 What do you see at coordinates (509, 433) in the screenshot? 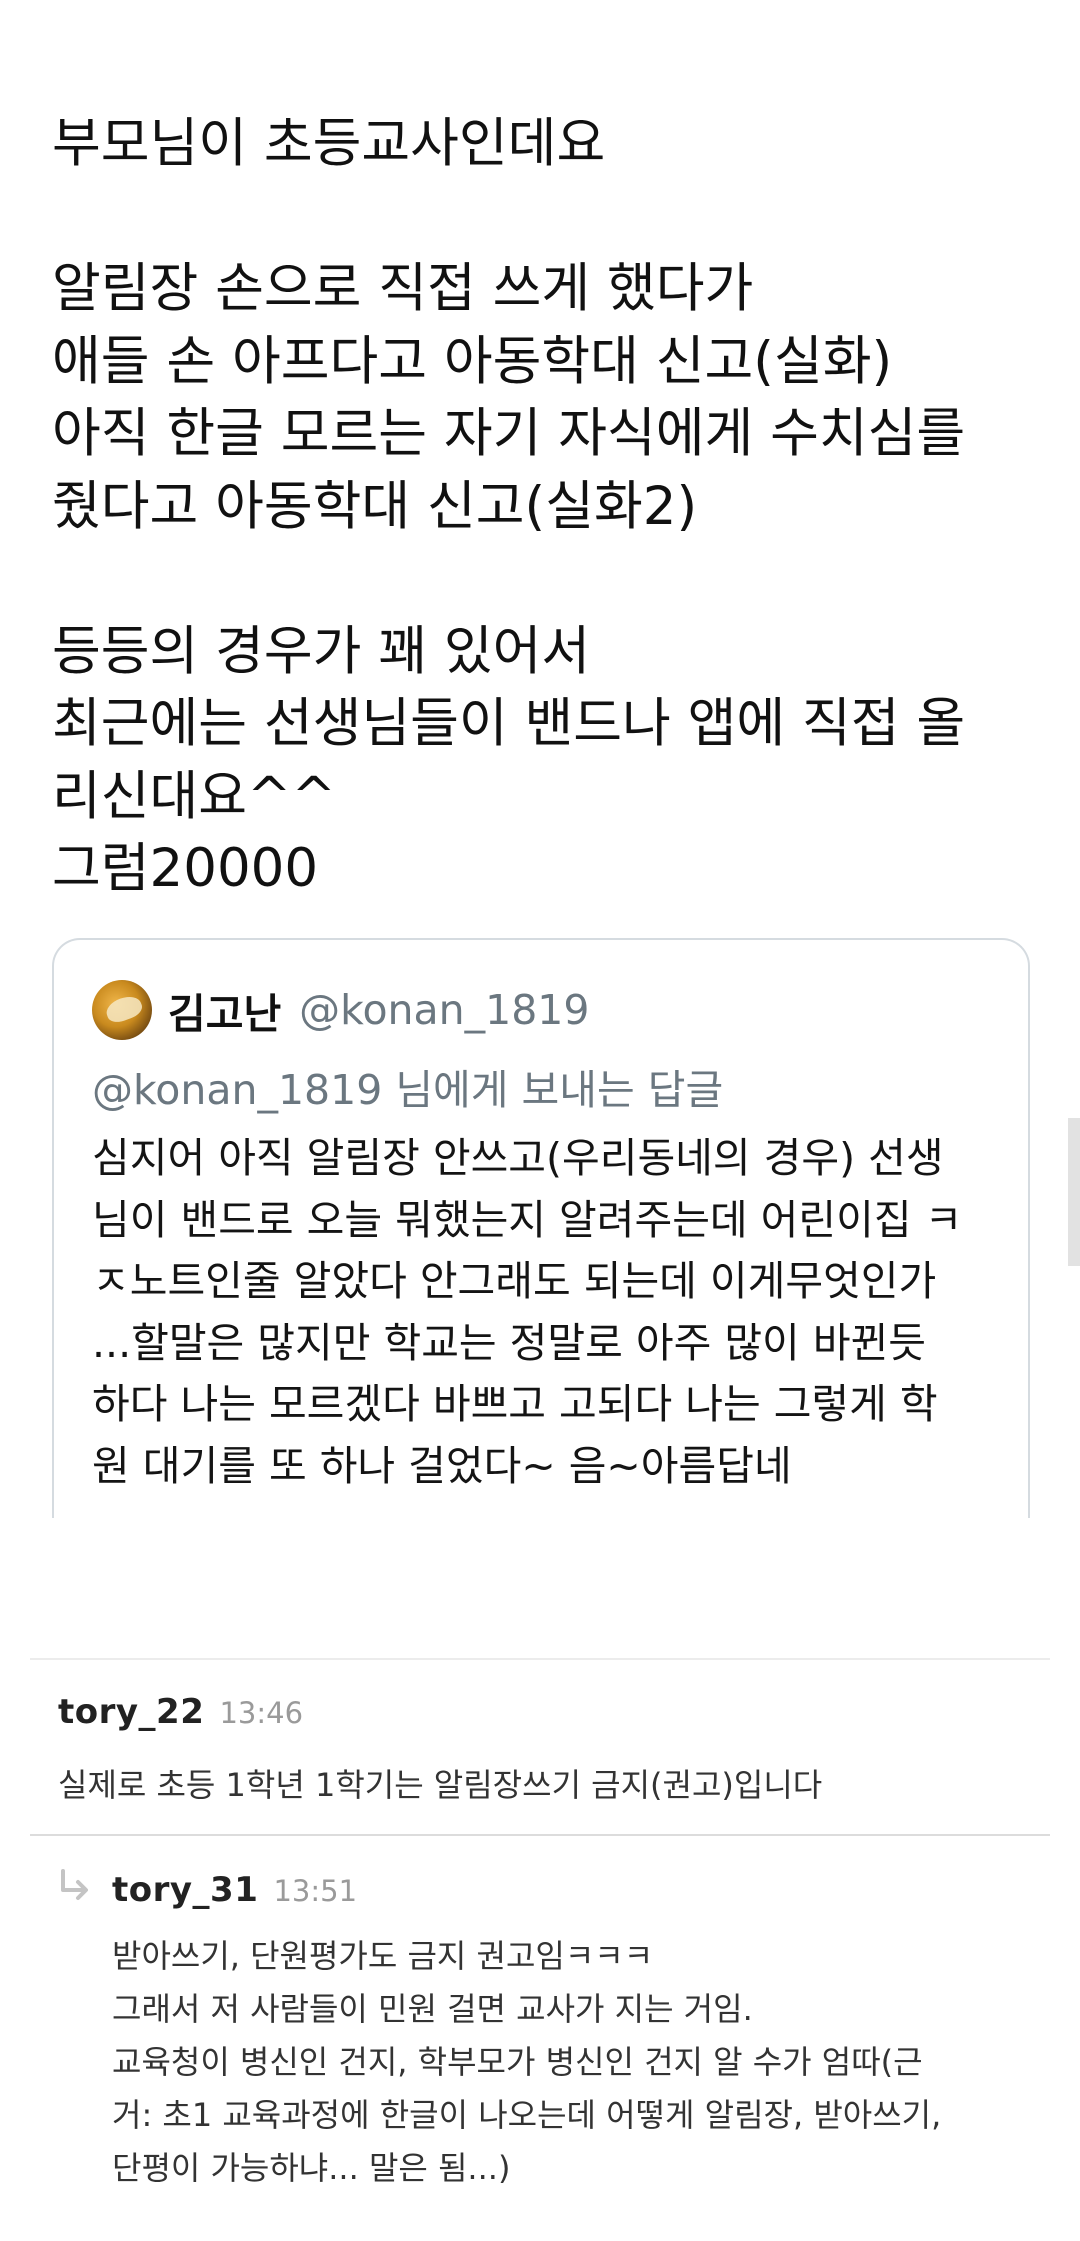
I see `tweet-line: 아직 한글 모르는 자기 자식에게 수치심를` at bounding box center [509, 433].